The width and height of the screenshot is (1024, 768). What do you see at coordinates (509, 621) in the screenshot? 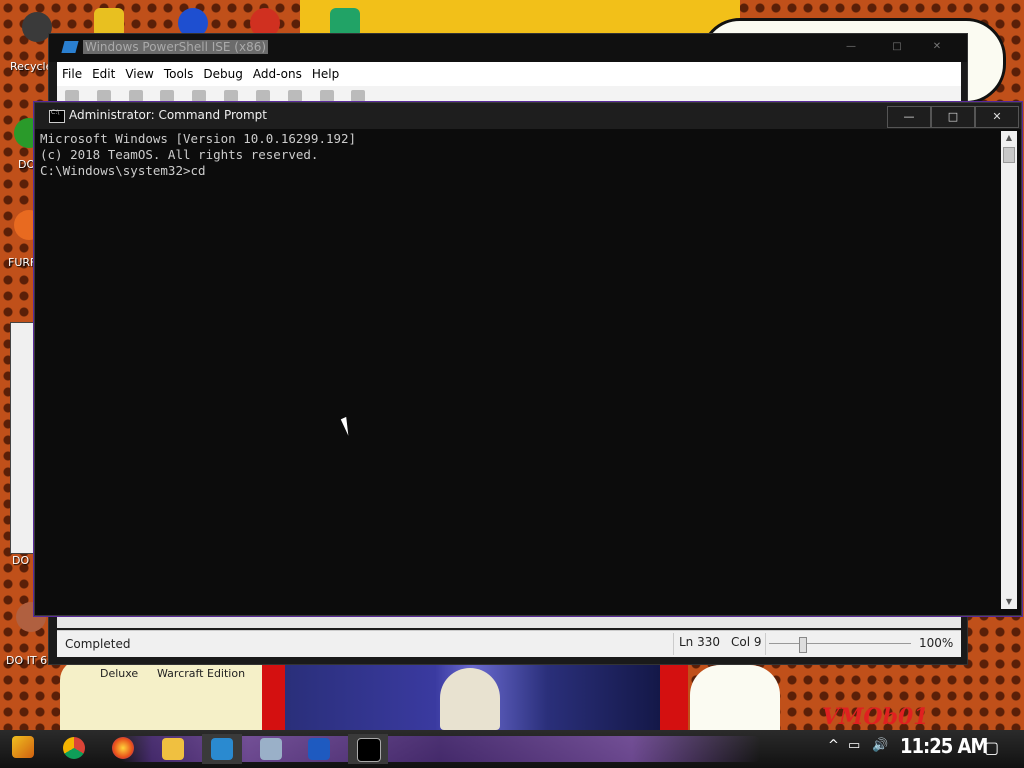
I see `ise-horizontal-scrollbar` at bounding box center [509, 621].